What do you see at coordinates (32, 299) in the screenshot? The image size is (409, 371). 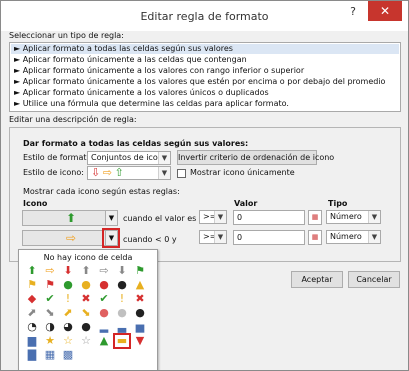 I see `icon-option: ◆` at bounding box center [32, 299].